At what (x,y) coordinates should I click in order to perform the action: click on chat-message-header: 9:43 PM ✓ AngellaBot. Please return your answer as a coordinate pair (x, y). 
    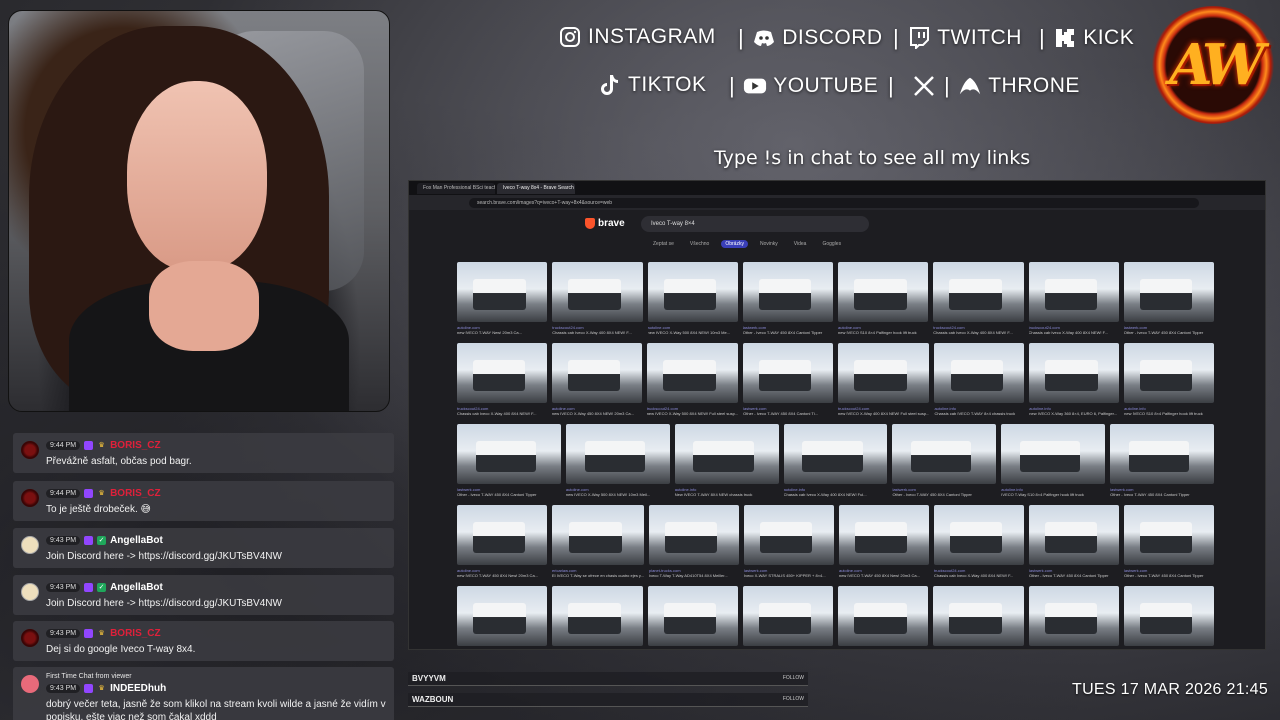
    Looking at the image, I should click on (104, 587).